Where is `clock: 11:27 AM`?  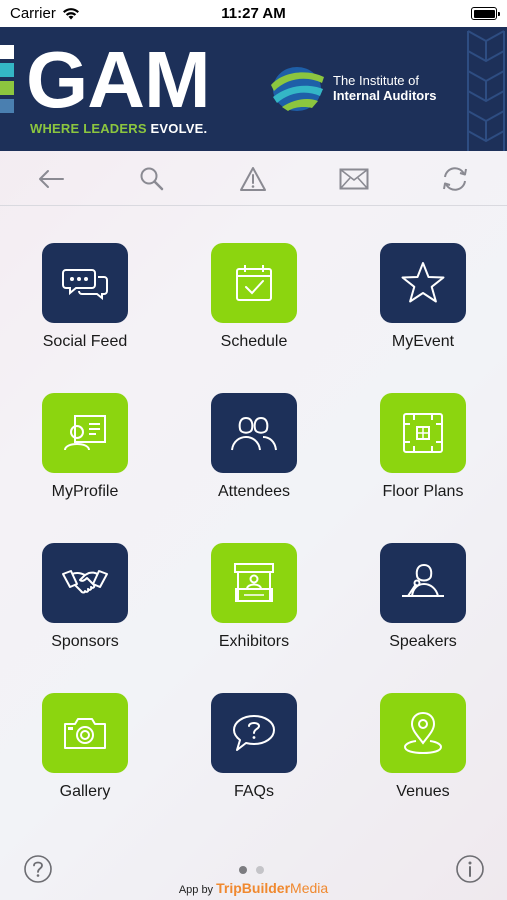
clock: 11:27 AM is located at coordinates (253, 13).